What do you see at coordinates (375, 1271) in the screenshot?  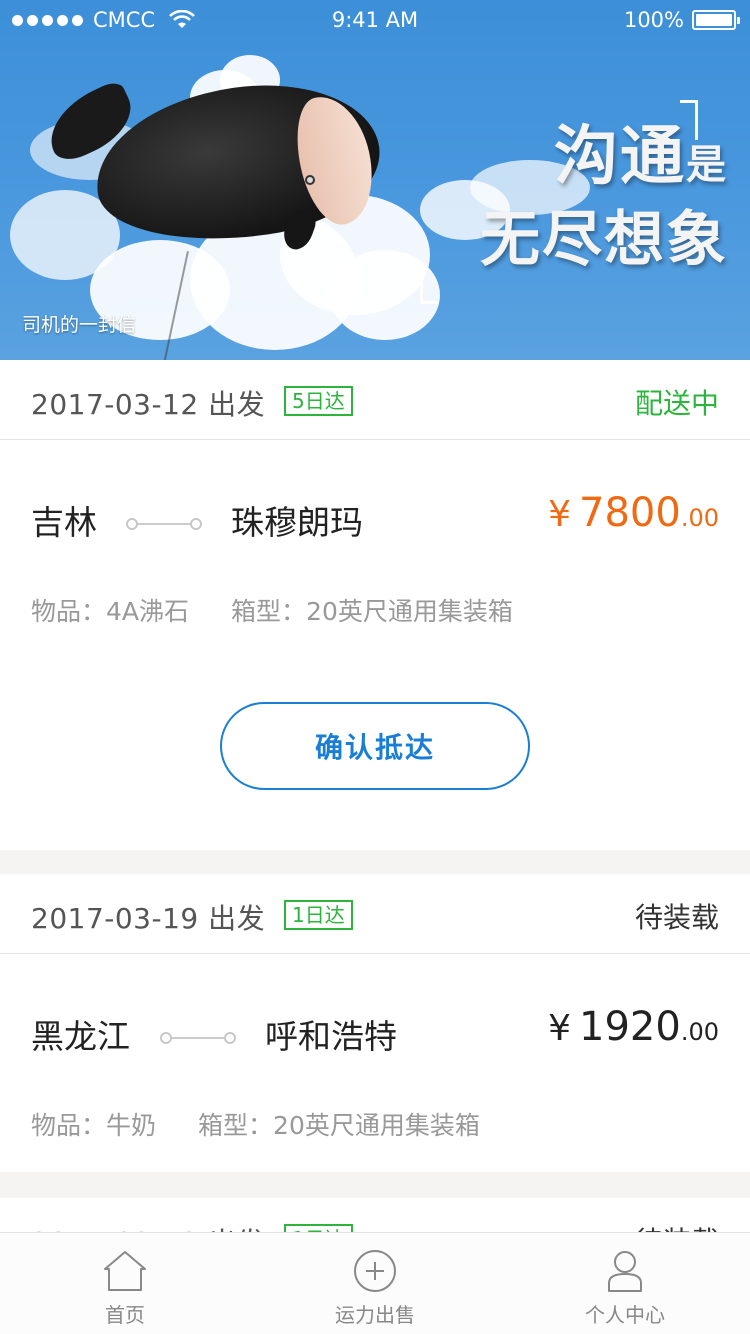 I see `plus-circle-icon` at bounding box center [375, 1271].